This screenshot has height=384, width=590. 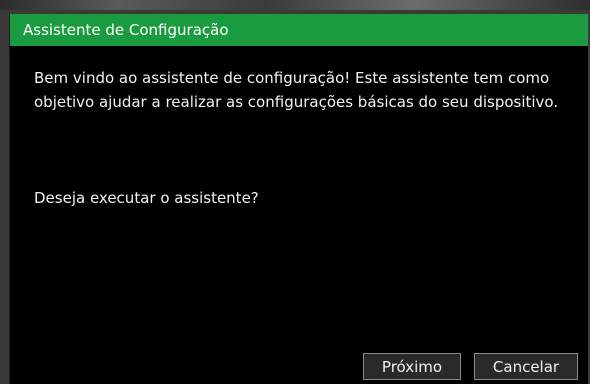 I want to click on cancel-button: Cancelar, so click(x=526, y=366).